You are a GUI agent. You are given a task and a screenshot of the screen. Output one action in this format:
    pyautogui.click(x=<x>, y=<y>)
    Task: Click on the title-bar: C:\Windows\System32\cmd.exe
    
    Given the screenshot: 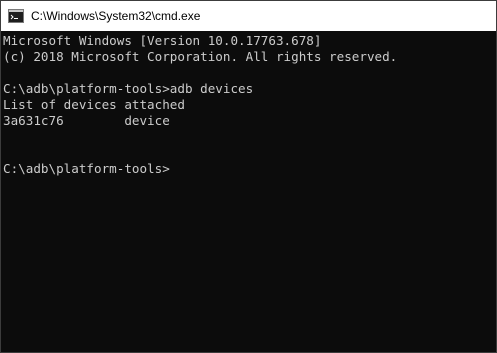 What is the action you would take?
    pyautogui.click(x=248, y=16)
    